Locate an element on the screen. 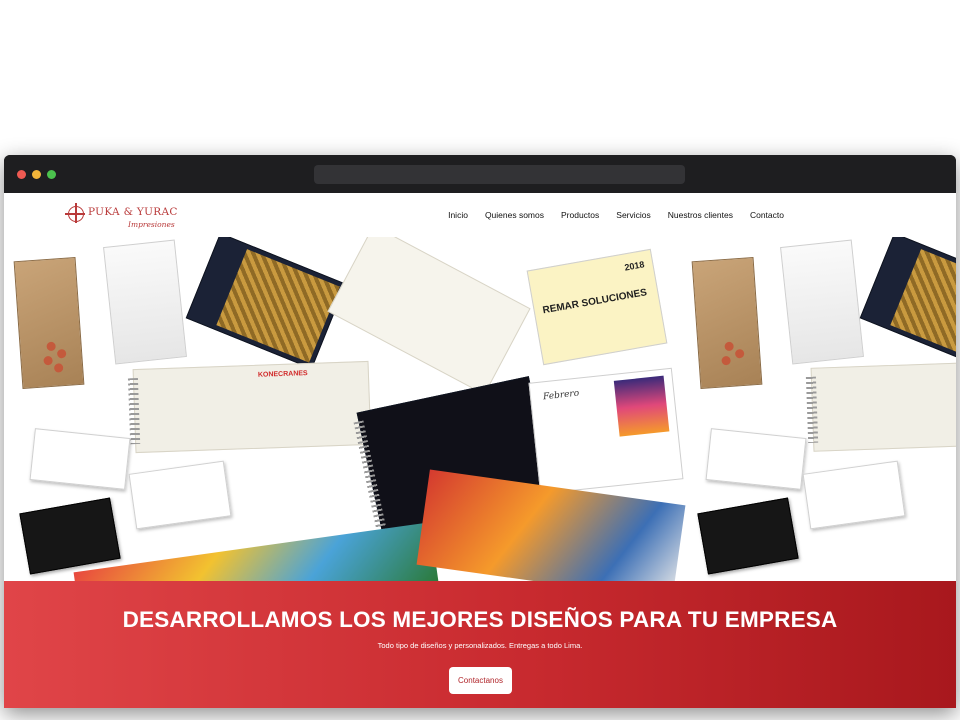 This screenshot has height=720, width=960. brochure-image is located at coordinates (256, 551).